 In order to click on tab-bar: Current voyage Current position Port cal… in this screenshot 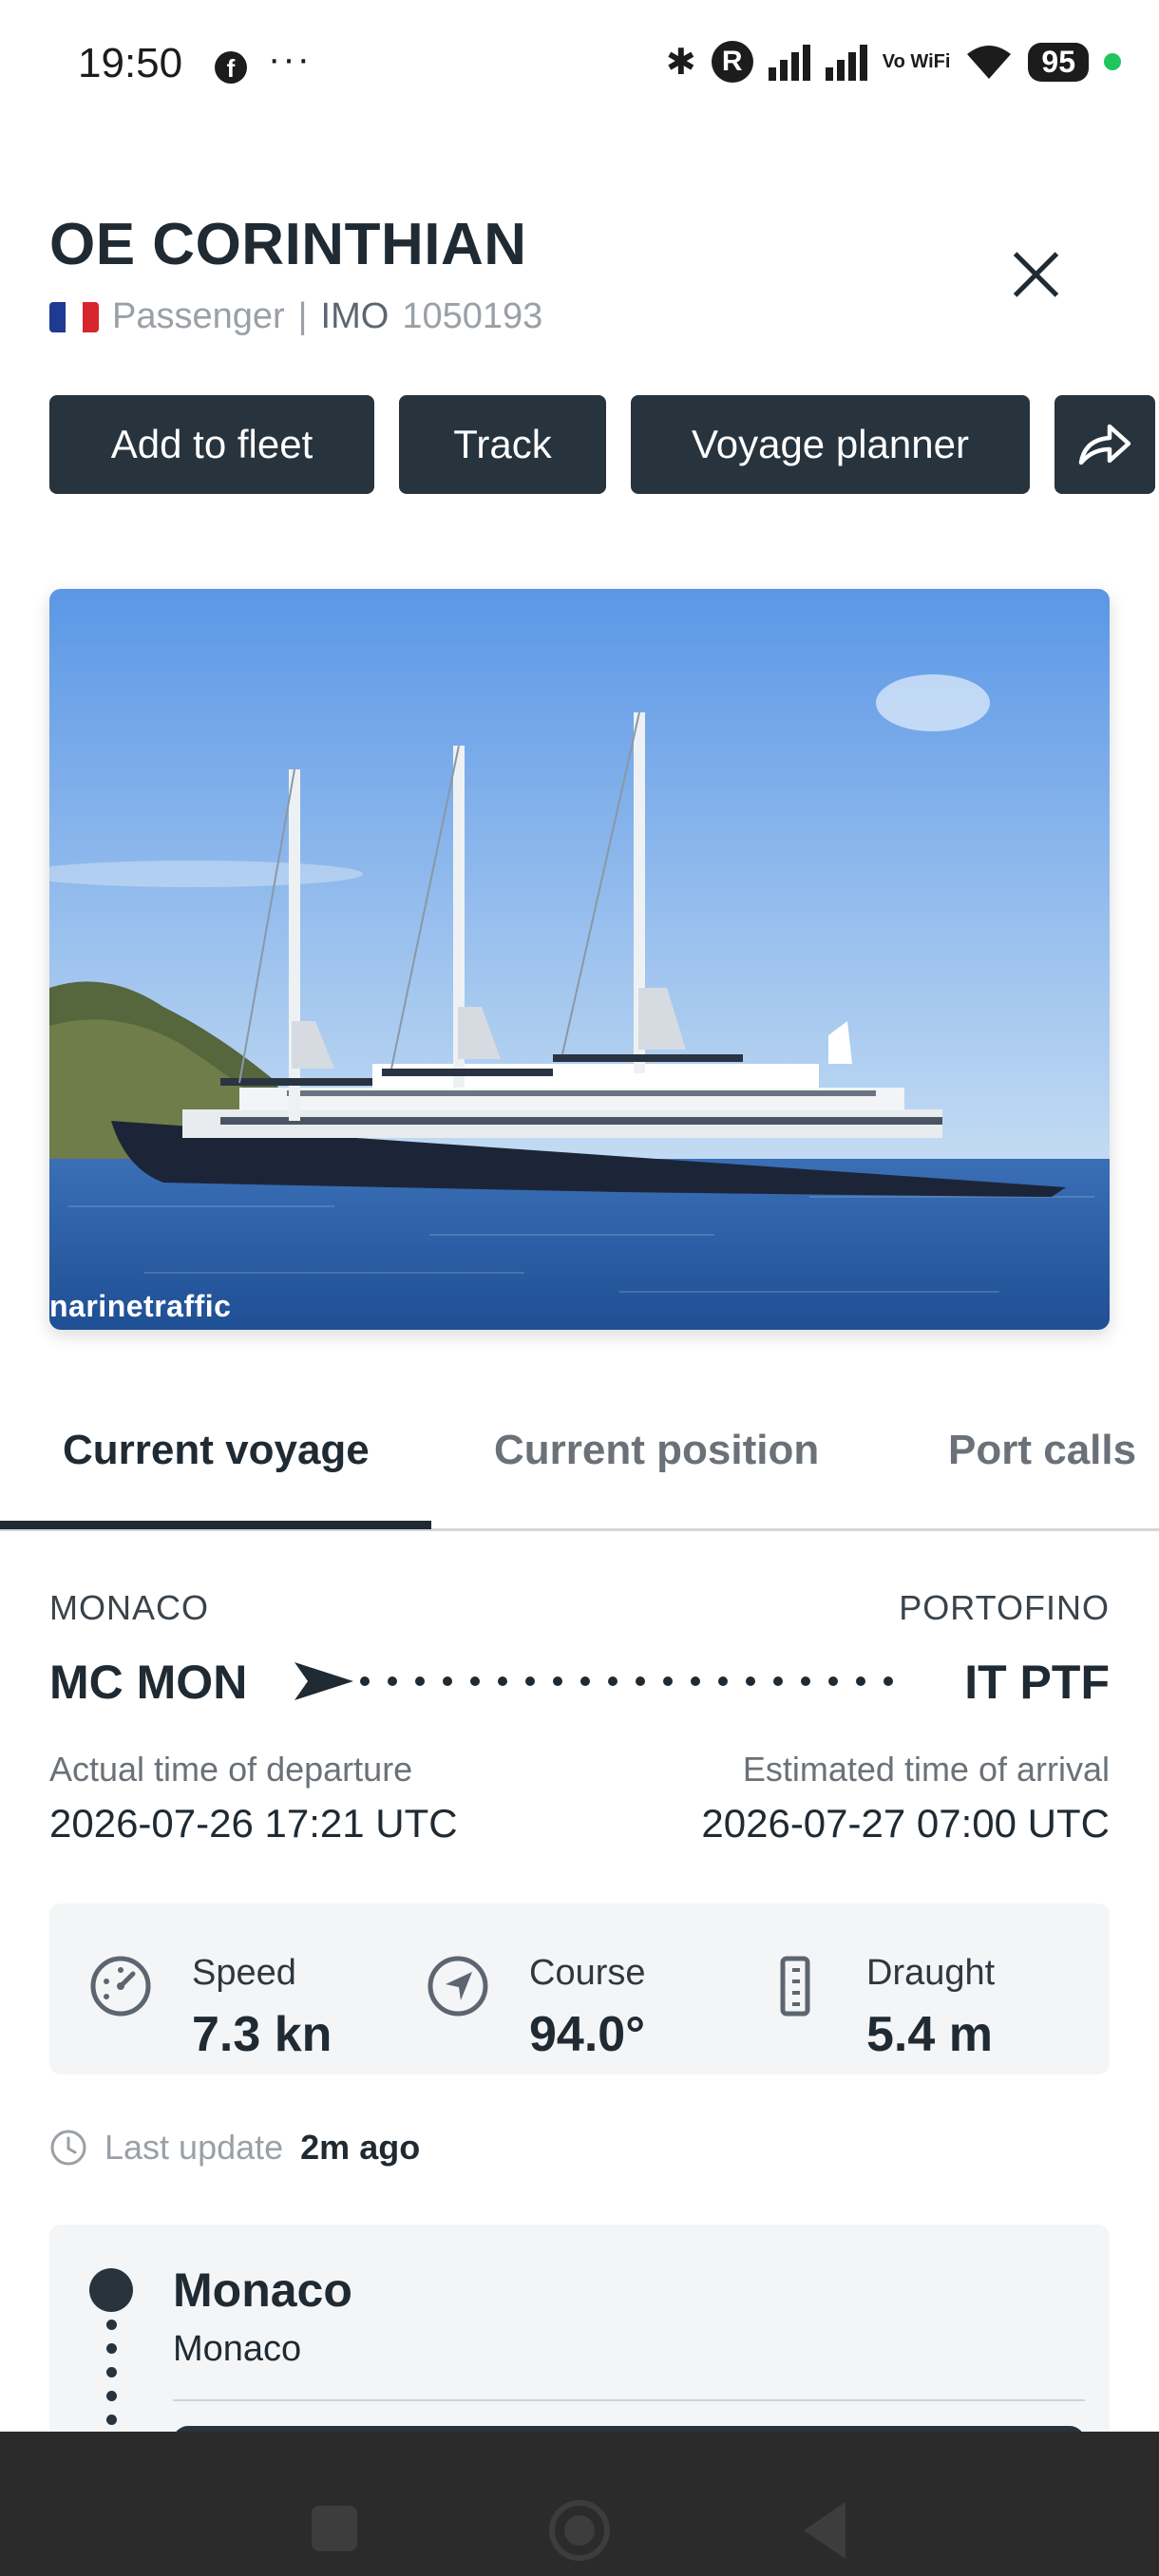, I will do `click(579, 1463)`.